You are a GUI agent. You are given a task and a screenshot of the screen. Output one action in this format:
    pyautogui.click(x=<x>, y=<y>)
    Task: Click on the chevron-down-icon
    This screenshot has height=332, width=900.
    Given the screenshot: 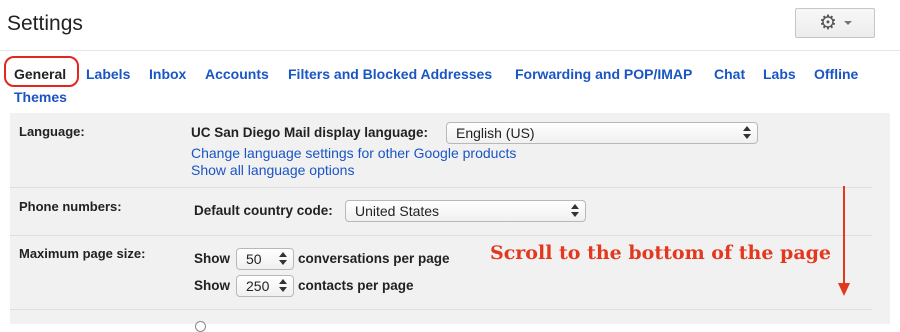 What is the action you would take?
    pyautogui.click(x=848, y=23)
    